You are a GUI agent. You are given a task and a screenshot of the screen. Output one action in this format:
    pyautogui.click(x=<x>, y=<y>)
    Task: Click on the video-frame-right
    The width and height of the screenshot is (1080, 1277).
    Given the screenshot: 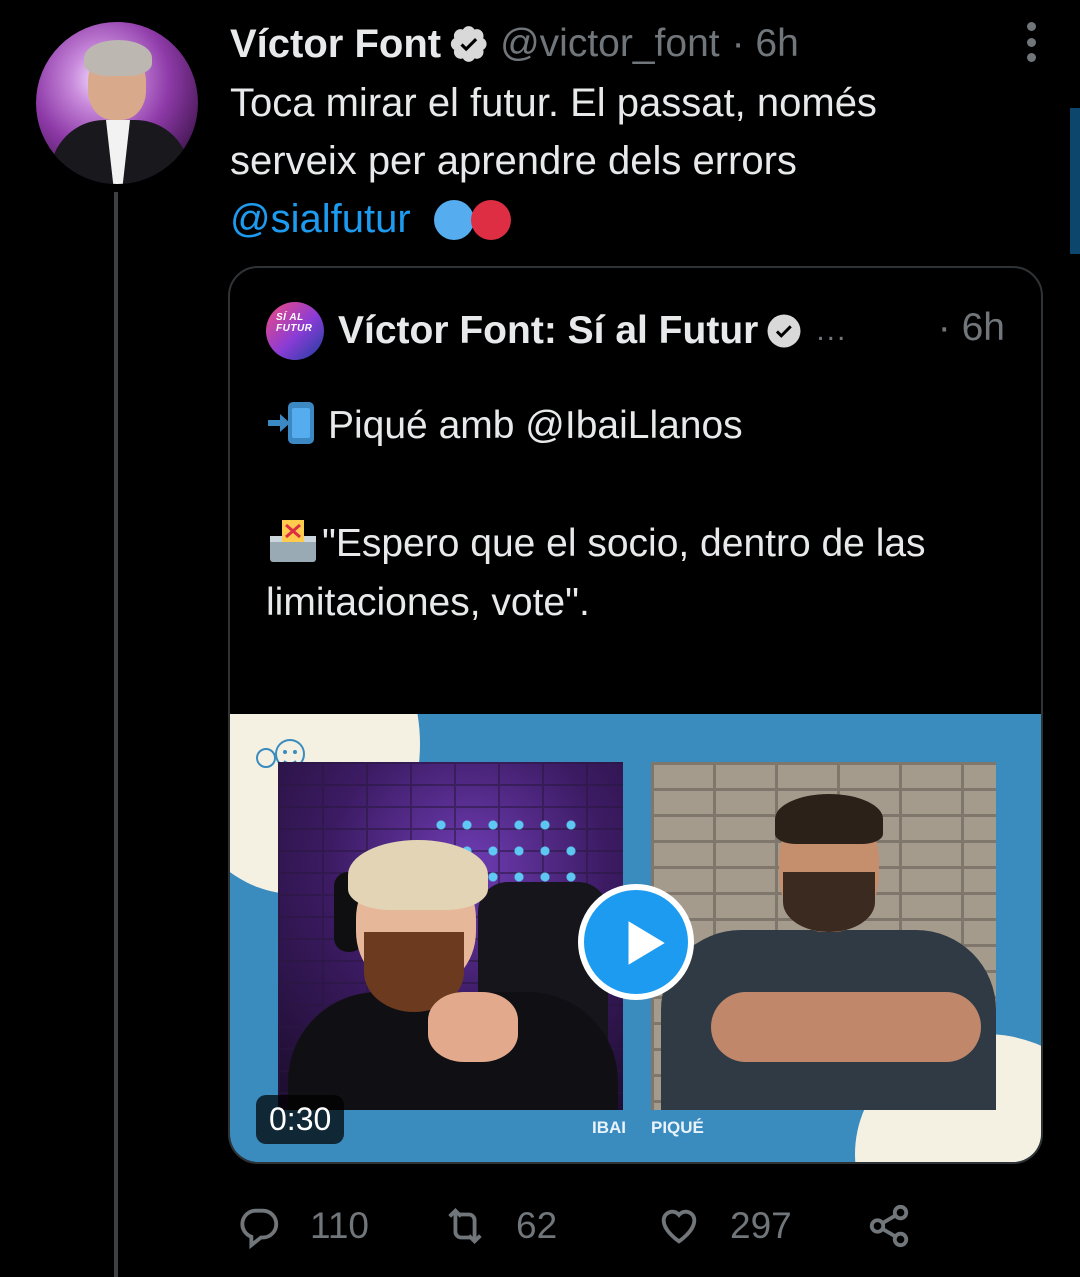 What is the action you would take?
    pyautogui.click(x=823, y=936)
    